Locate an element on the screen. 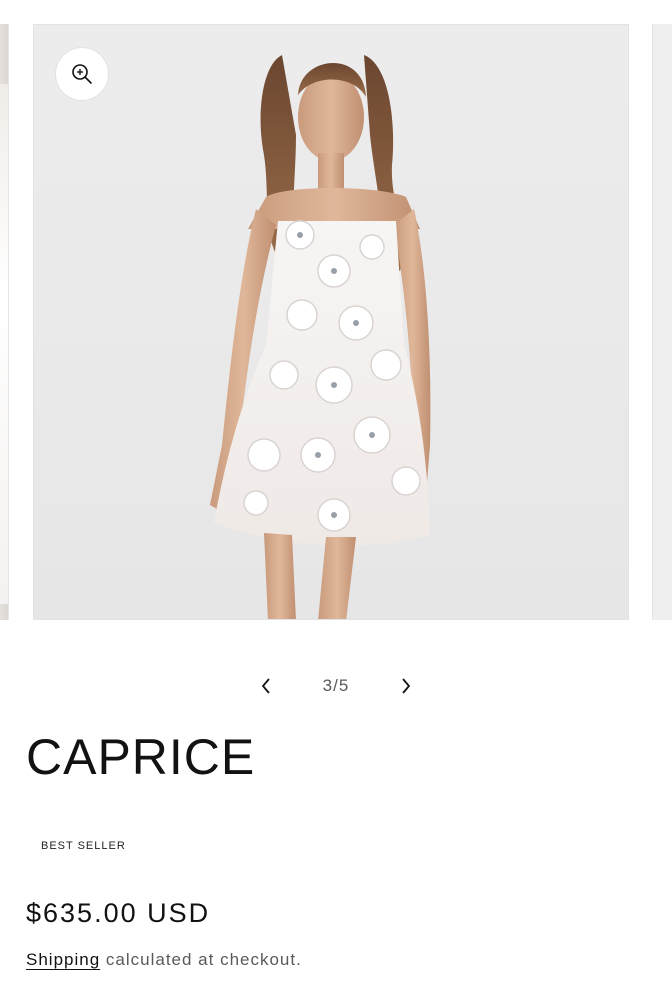  best-seller-badge: BEST SELLER is located at coordinates (83, 846).